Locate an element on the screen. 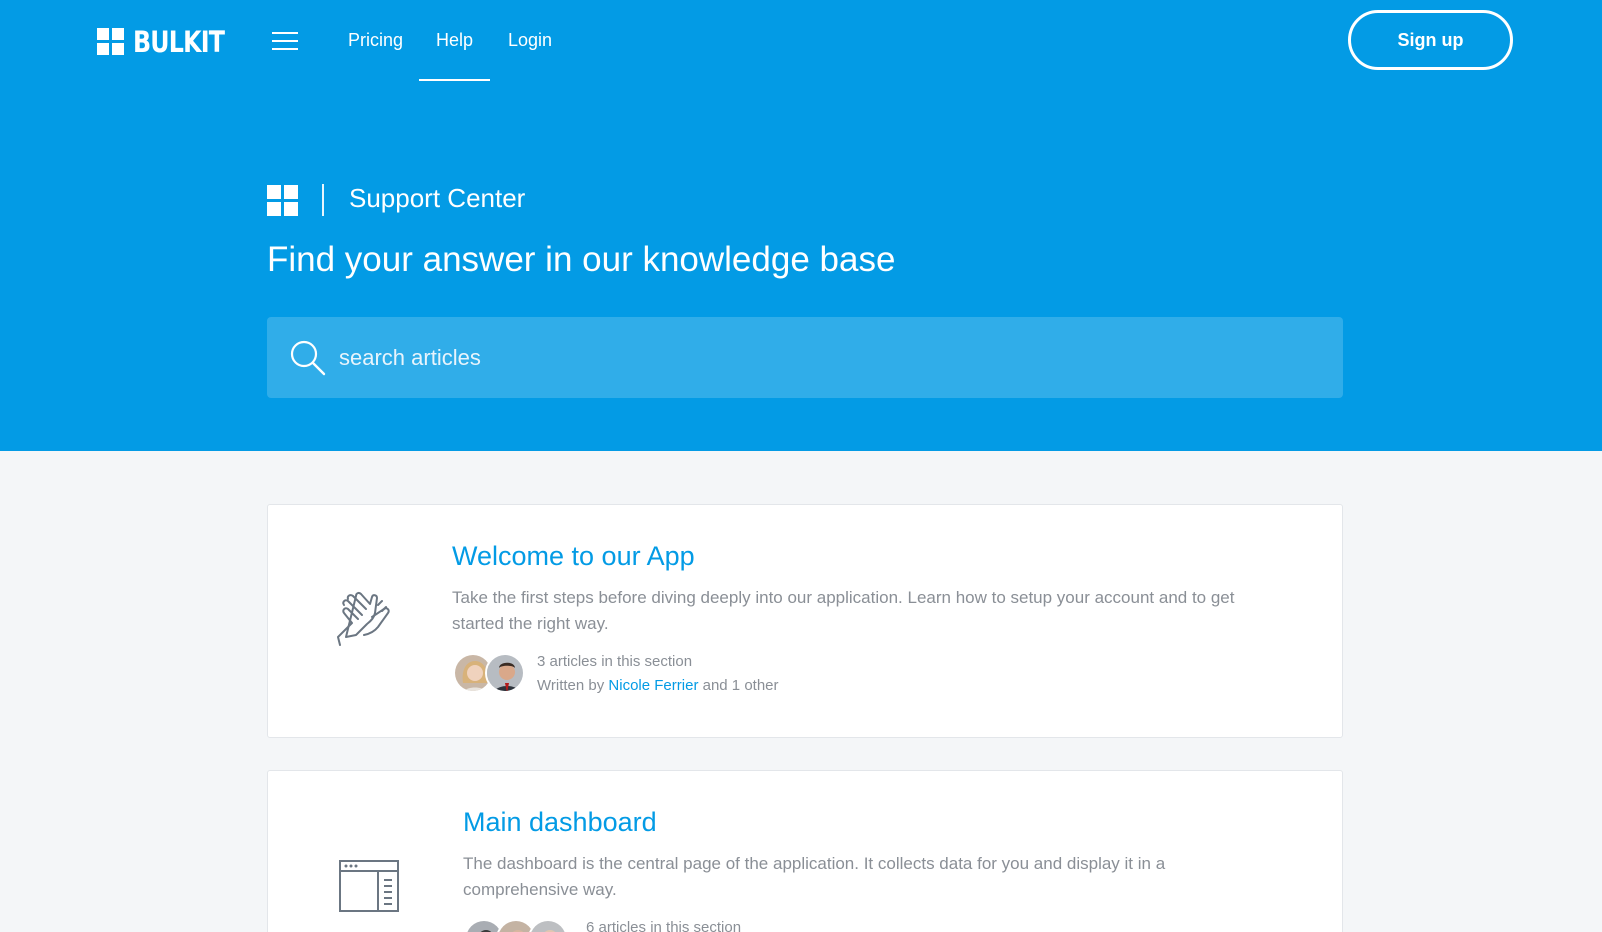  brand-name: BULKIT is located at coordinates (179, 42).